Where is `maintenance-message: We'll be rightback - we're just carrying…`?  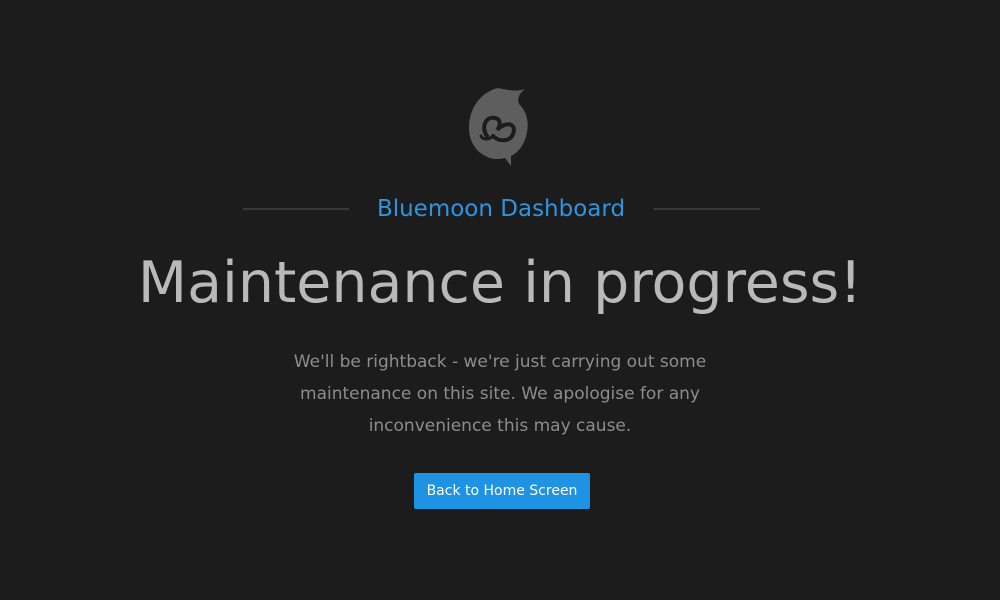 maintenance-message: We'll be rightback - we're just carrying… is located at coordinates (500, 394).